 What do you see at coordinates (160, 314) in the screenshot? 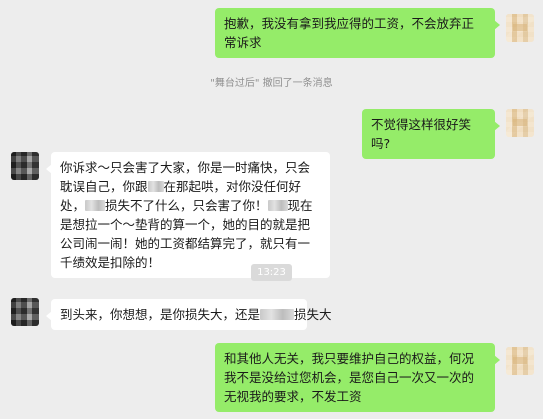
I see `message-text-part: 到头来，你想想，是你损失大，还是` at bounding box center [160, 314].